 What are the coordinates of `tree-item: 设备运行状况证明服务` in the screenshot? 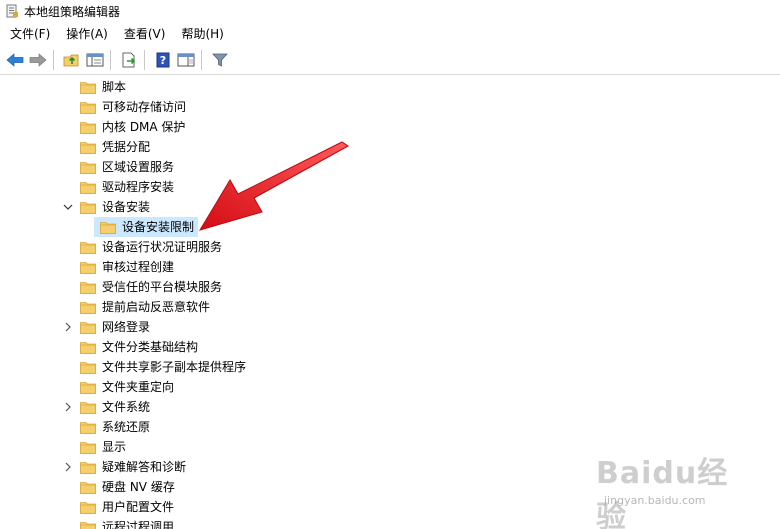 It's located at (142, 247).